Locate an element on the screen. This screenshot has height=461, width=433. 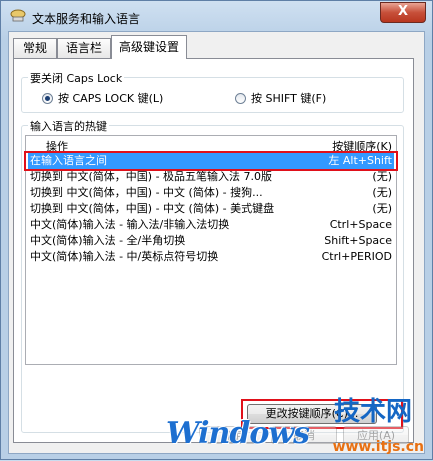
caps-lock-key-radio: 按 CAPS LOCK 键(L) is located at coordinates (102, 98).